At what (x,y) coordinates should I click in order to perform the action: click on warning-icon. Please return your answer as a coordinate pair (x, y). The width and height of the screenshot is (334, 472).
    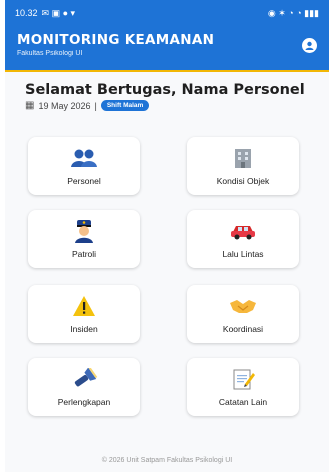
    Looking at the image, I should click on (84, 306).